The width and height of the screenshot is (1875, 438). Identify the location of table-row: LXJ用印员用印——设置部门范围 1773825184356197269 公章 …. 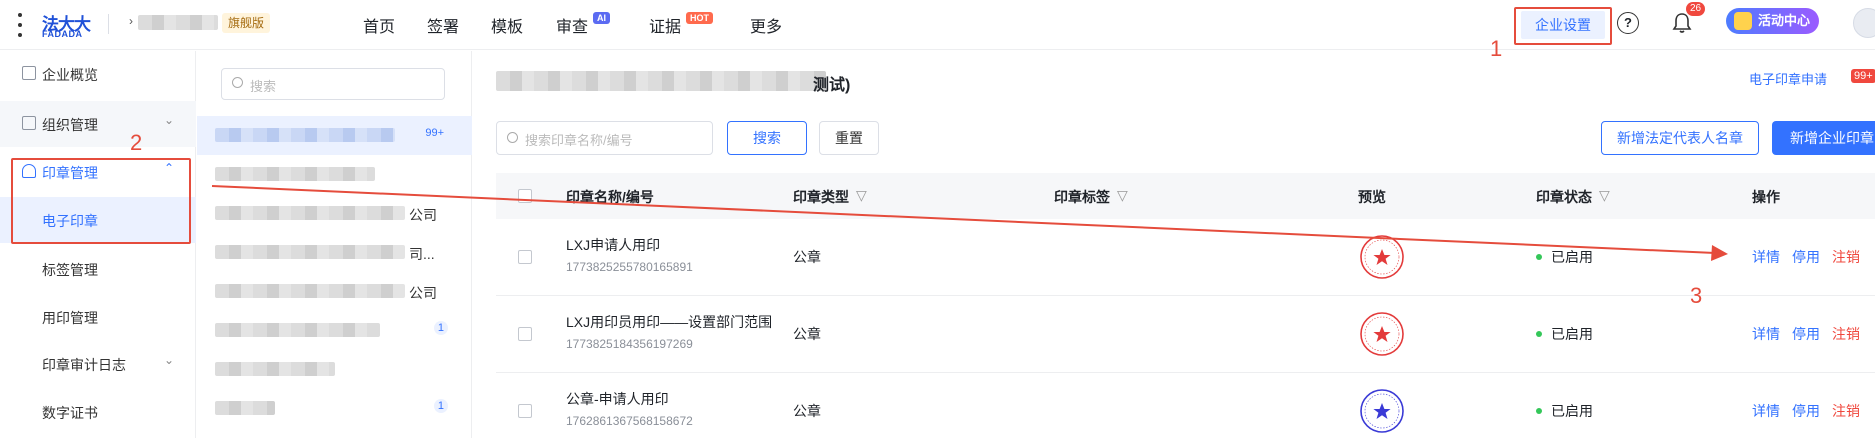
(1185, 334).